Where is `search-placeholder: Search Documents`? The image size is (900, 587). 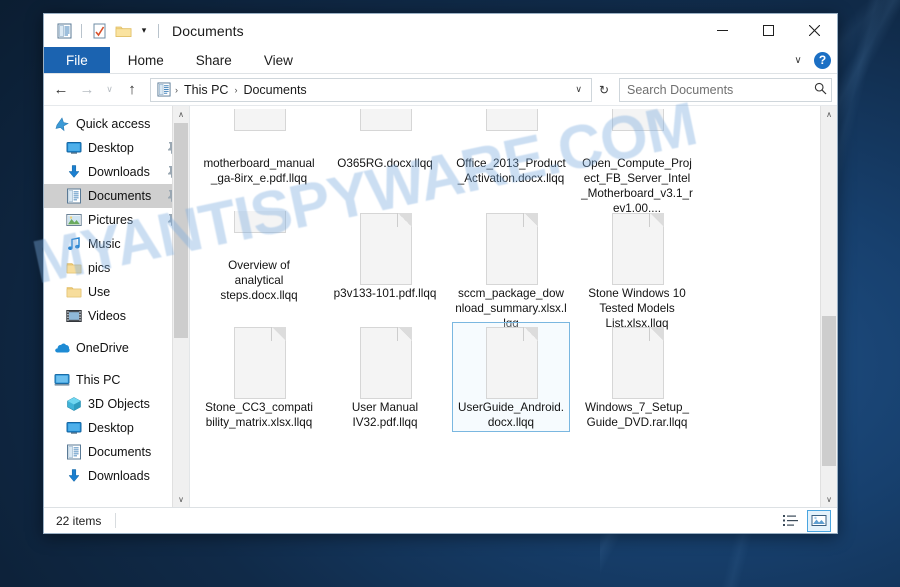
search-placeholder: Search Documents is located at coordinates (680, 89).